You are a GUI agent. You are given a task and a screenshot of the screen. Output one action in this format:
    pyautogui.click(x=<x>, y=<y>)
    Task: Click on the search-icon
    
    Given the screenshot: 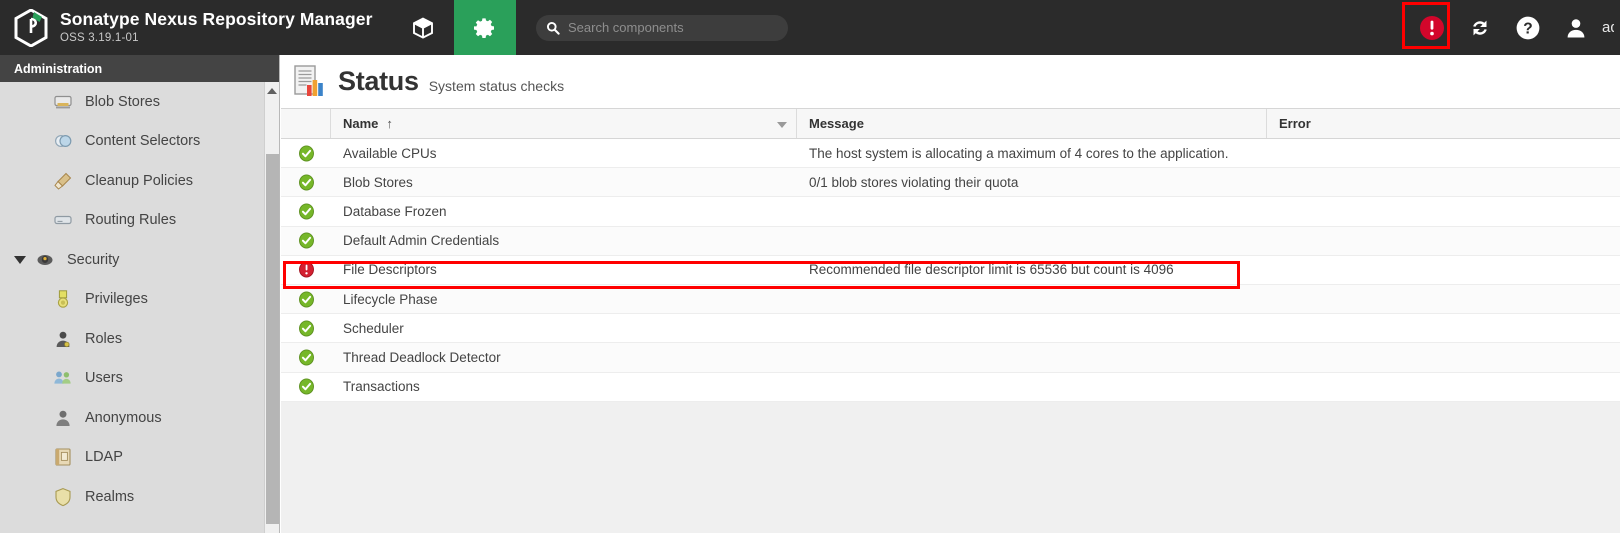 What is the action you would take?
    pyautogui.click(x=553, y=28)
    